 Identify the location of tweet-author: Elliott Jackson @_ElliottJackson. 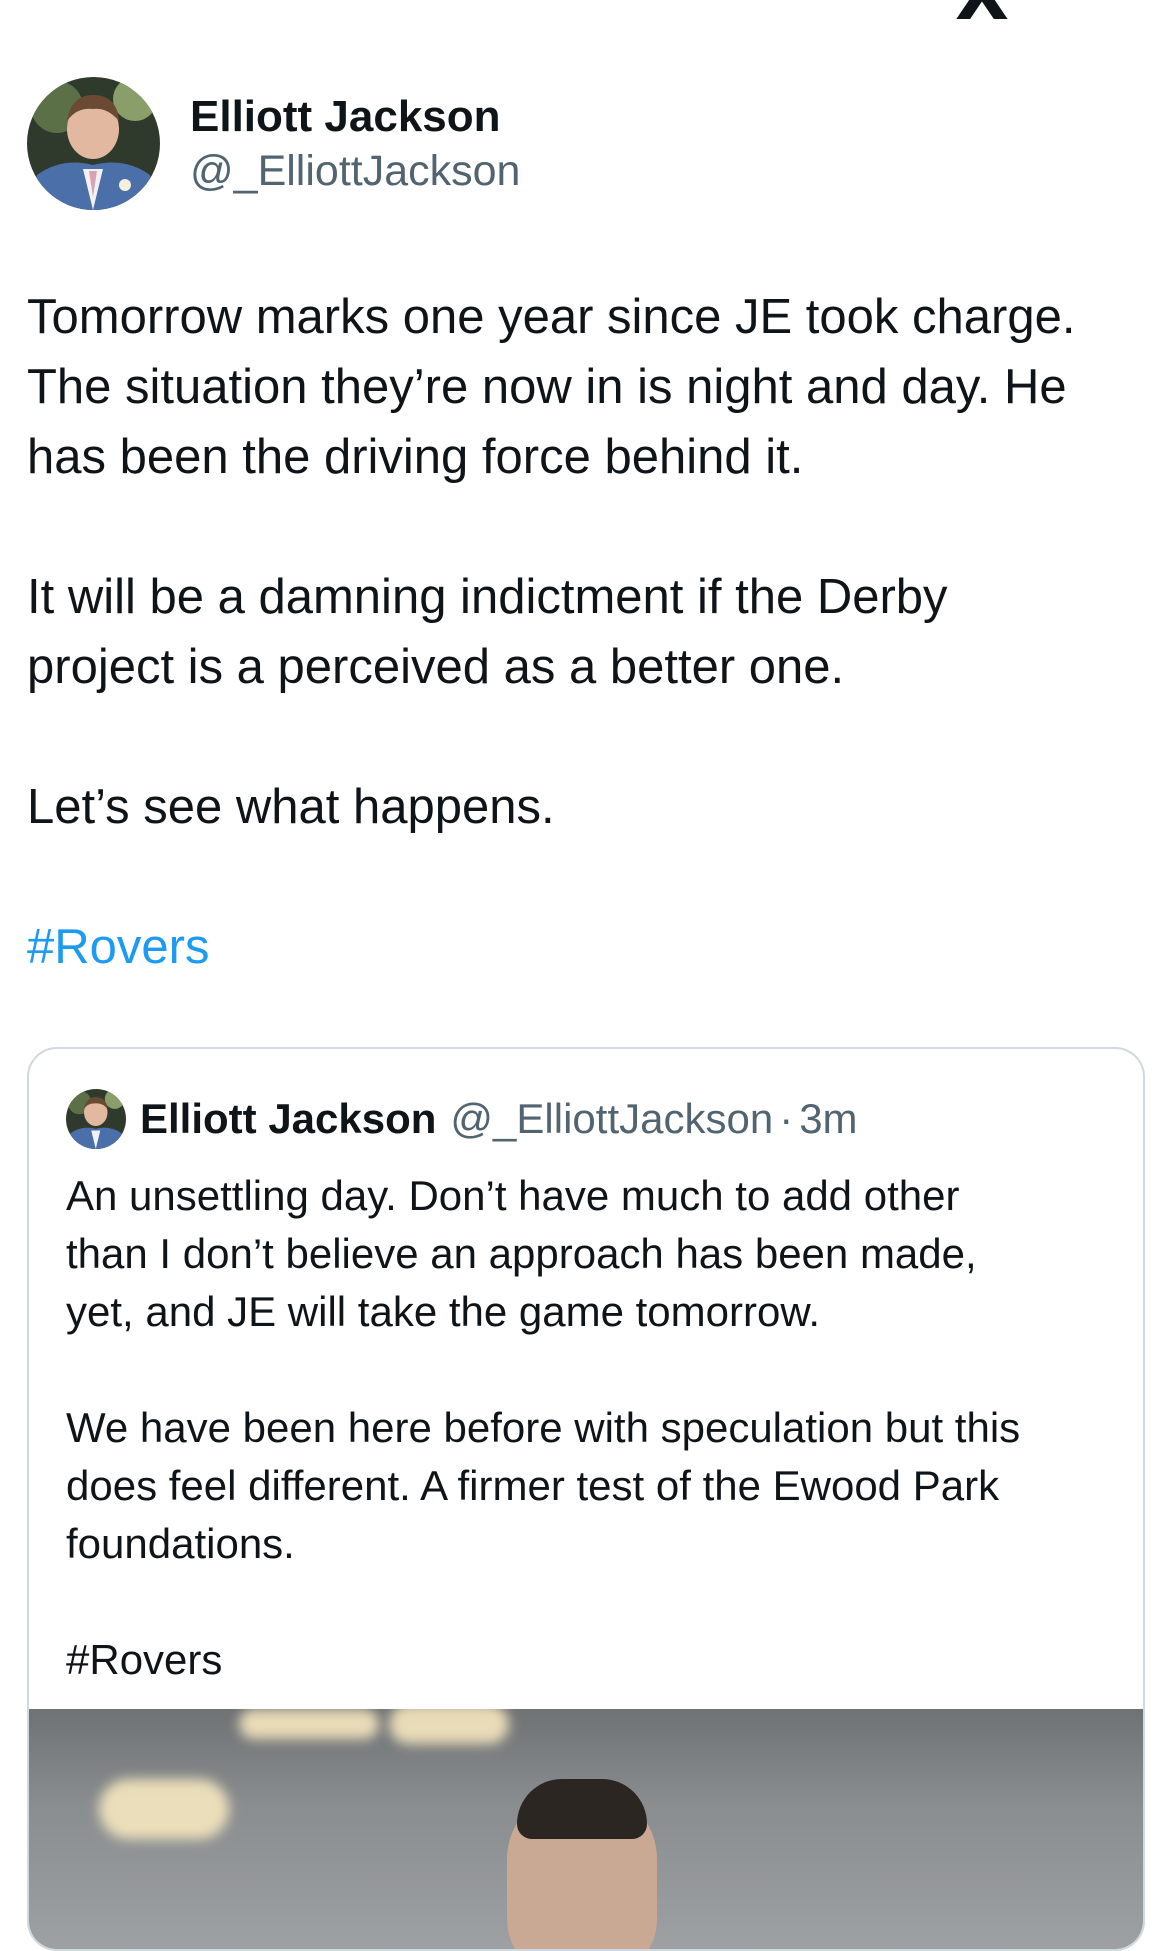
(273, 143).